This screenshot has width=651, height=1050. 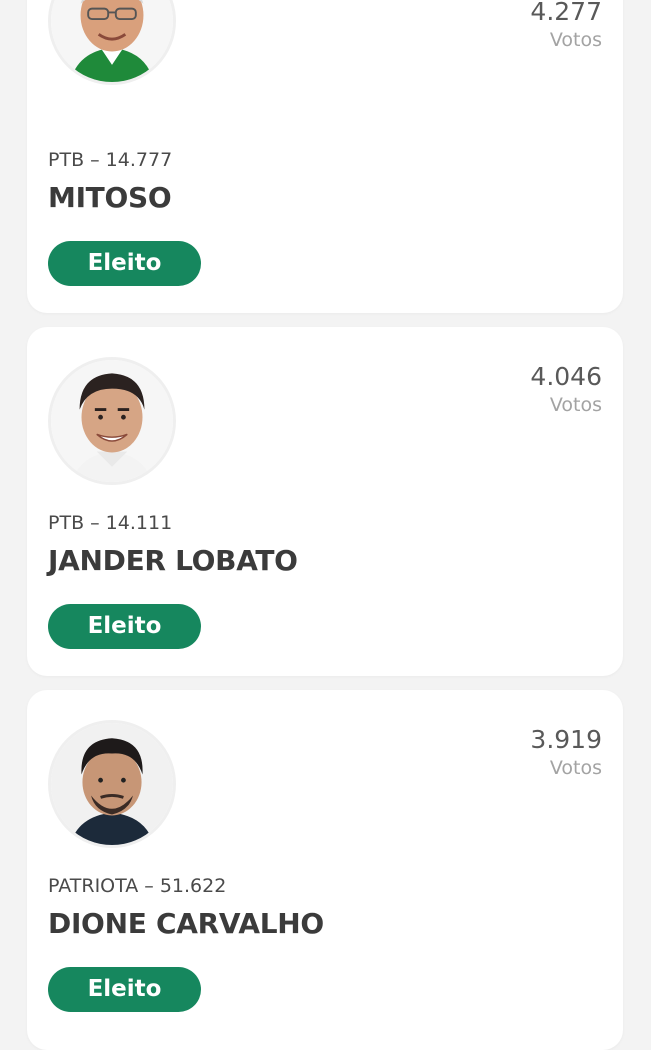 What do you see at coordinates (566, 13) in the screenshot?
I see `vote-count: 4.277` at bounding box center [566, 13].